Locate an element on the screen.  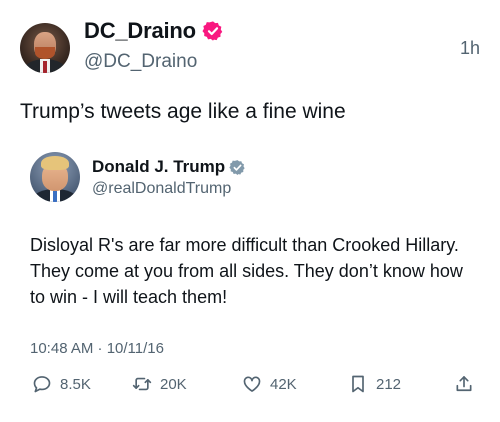
share-button is located at coordinates (464, 384).